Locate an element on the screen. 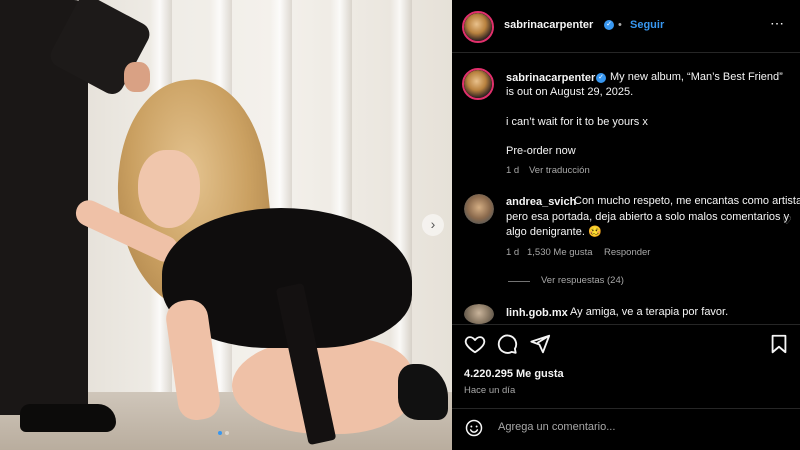  header-divider is located at coordinates (626, 52).